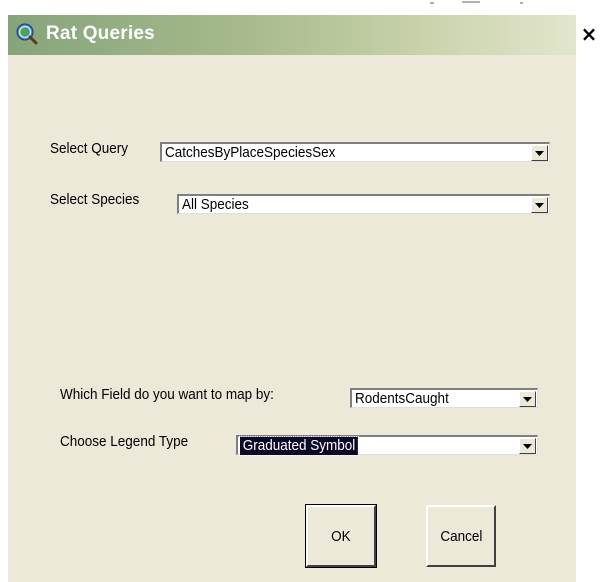  What do you see at coordinates (299, 446) in the screenshot?
I see `legend-type-value: Graduated Symbol` at bounding box center [299, 446].